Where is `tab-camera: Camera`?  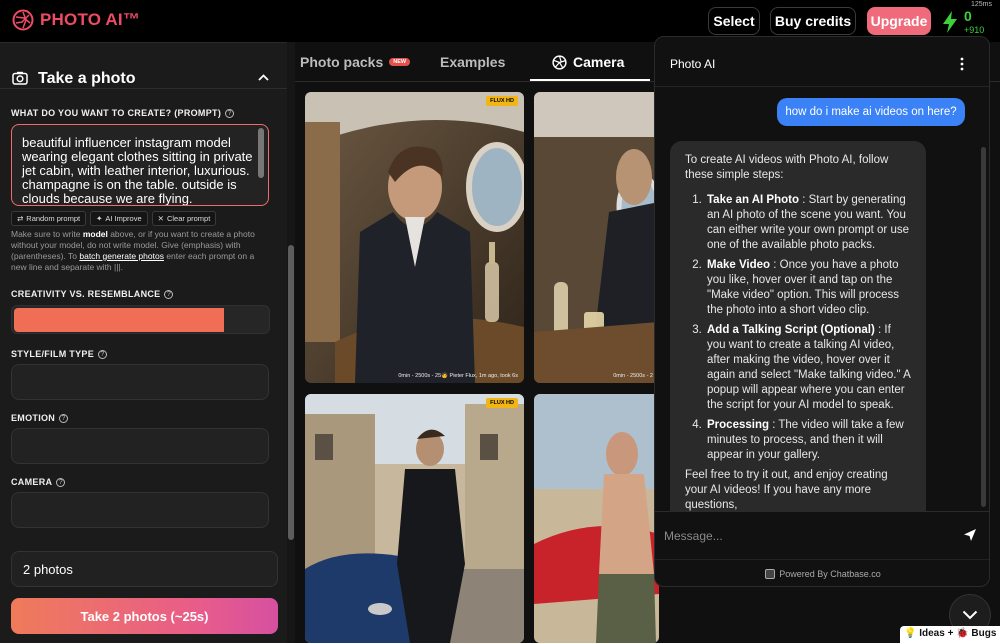
tab-camera: Camera is located at coordinates (588, 62).